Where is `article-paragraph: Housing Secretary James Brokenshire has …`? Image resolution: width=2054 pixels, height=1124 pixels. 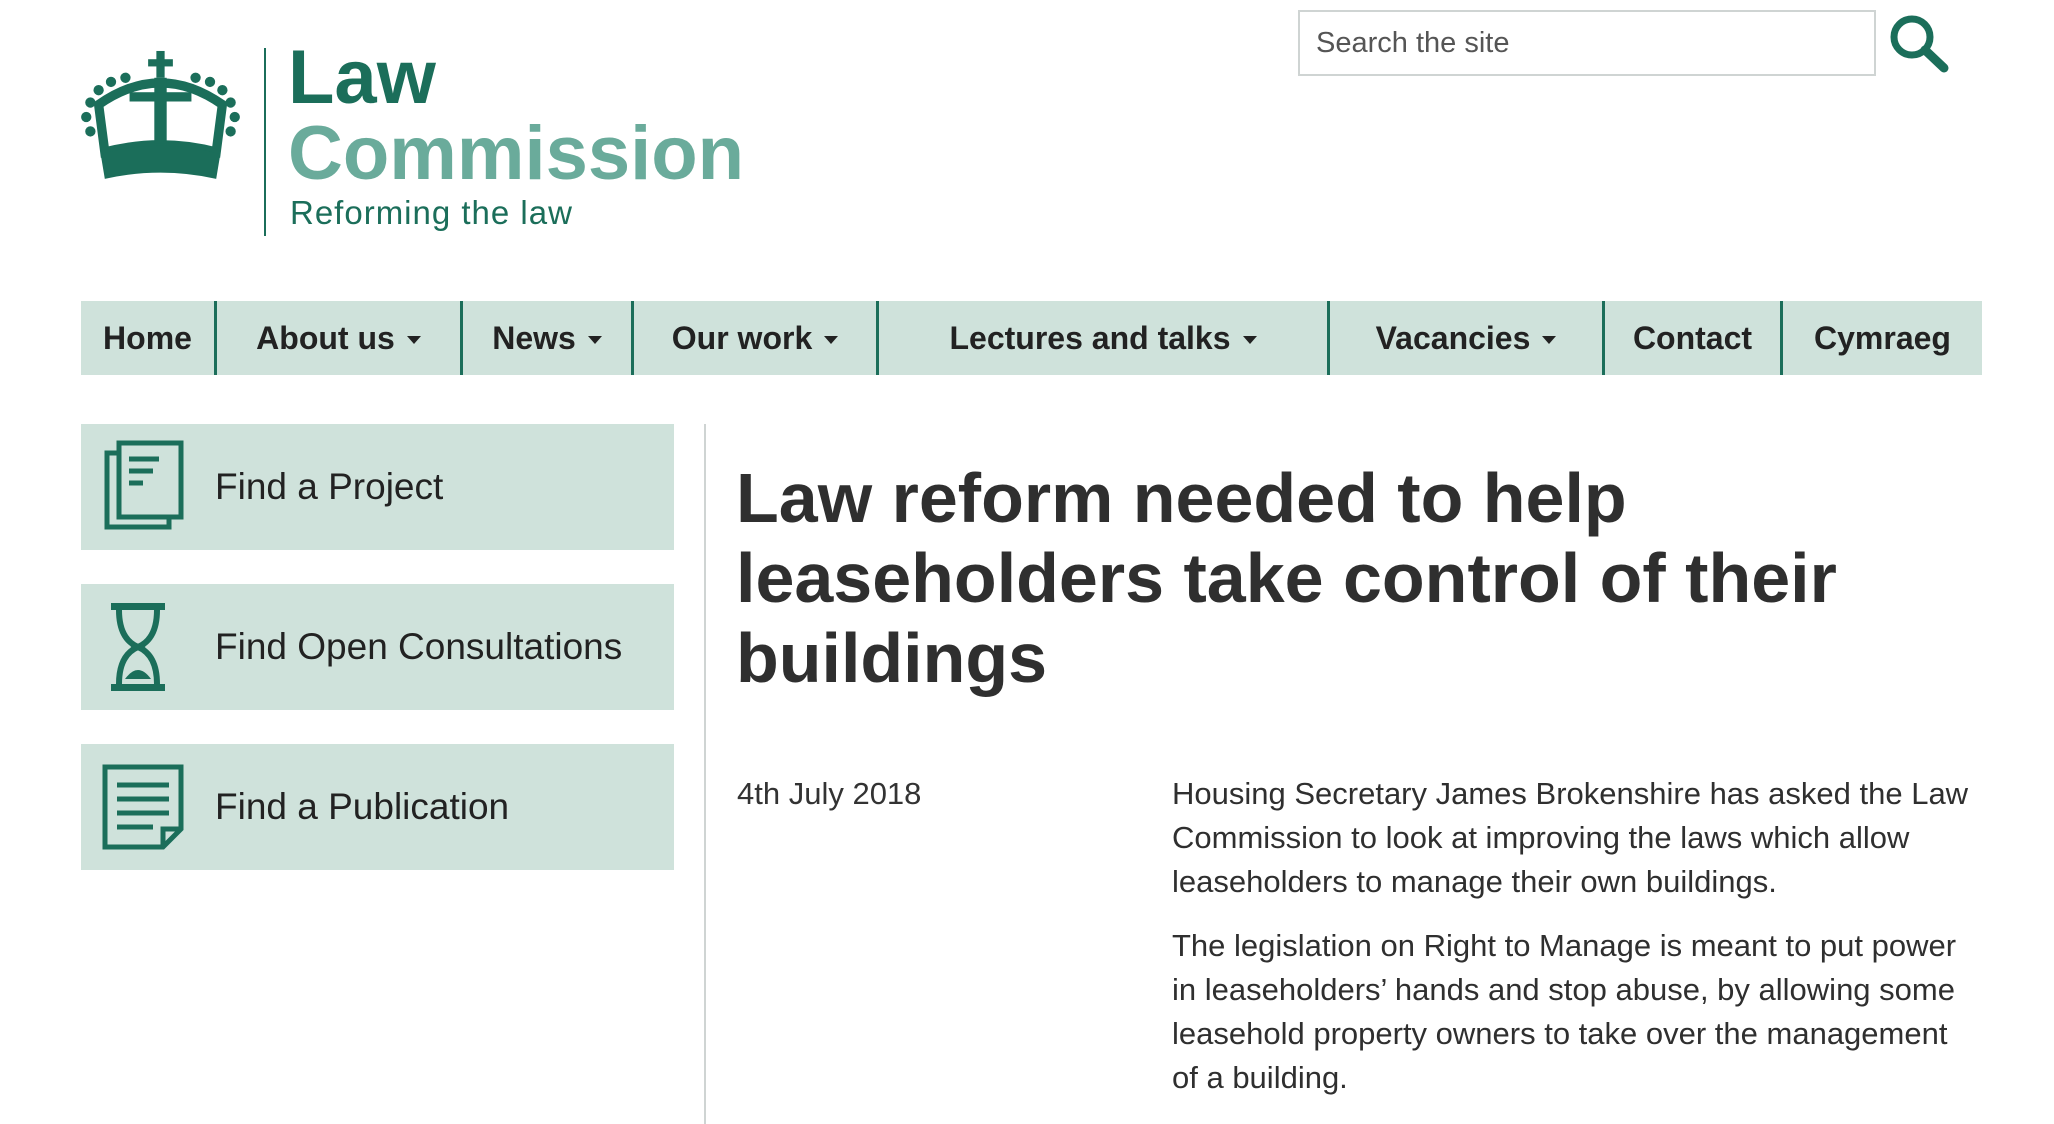
article-paragraph: Housing Secretary James Brokenshire has … is located at coordinates (1570, 837).